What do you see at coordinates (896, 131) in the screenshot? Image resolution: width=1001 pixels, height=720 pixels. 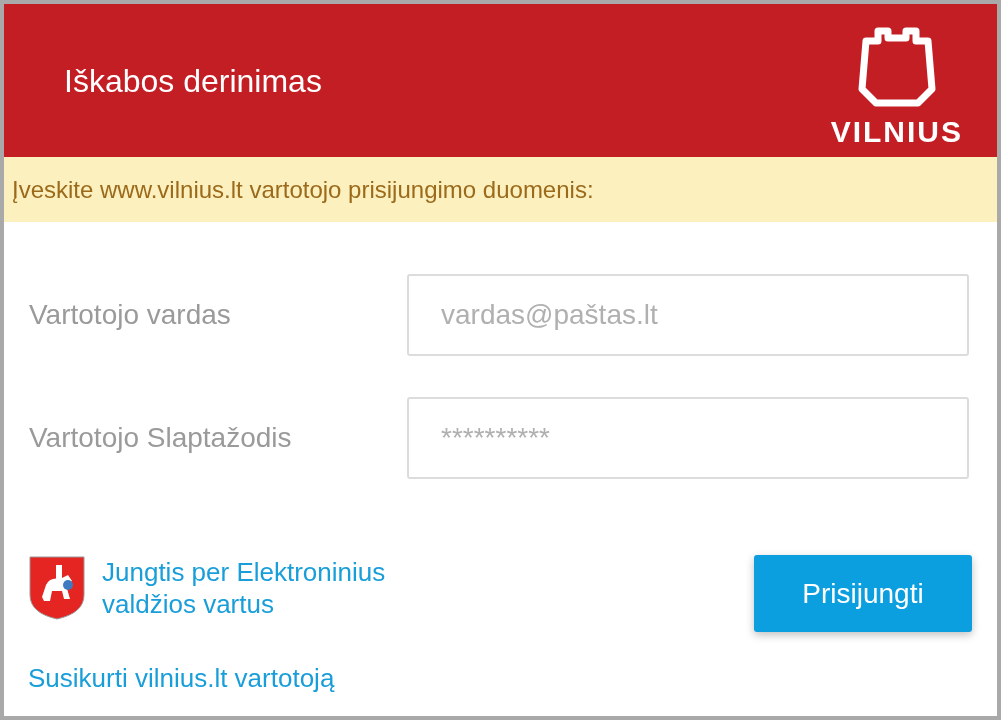 I see `logo-text: VILNIUS` at bounding box center [896, 131].